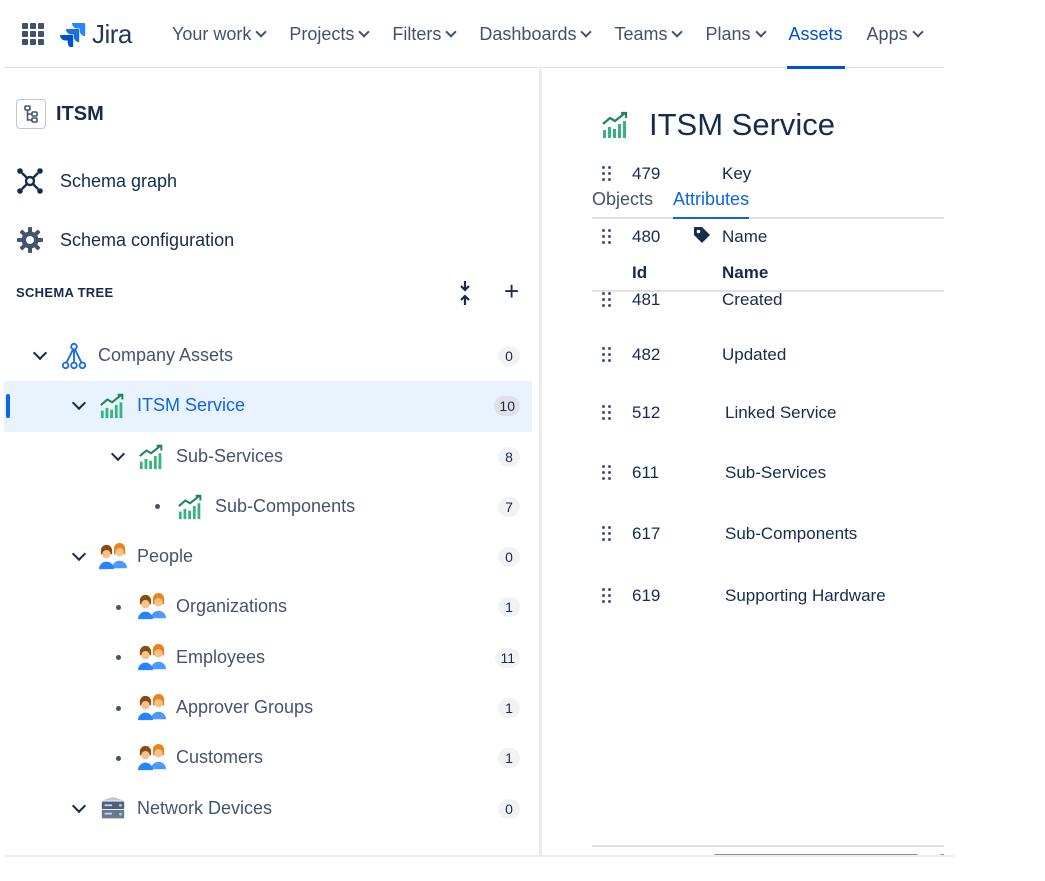 Image resolution: width=1045 pixels, height=881 pixels. What do you see at coordinates (191, 405) in the screenshot?
I see `tree-item-label: ITSM Service` at bounding box center [191, 405].